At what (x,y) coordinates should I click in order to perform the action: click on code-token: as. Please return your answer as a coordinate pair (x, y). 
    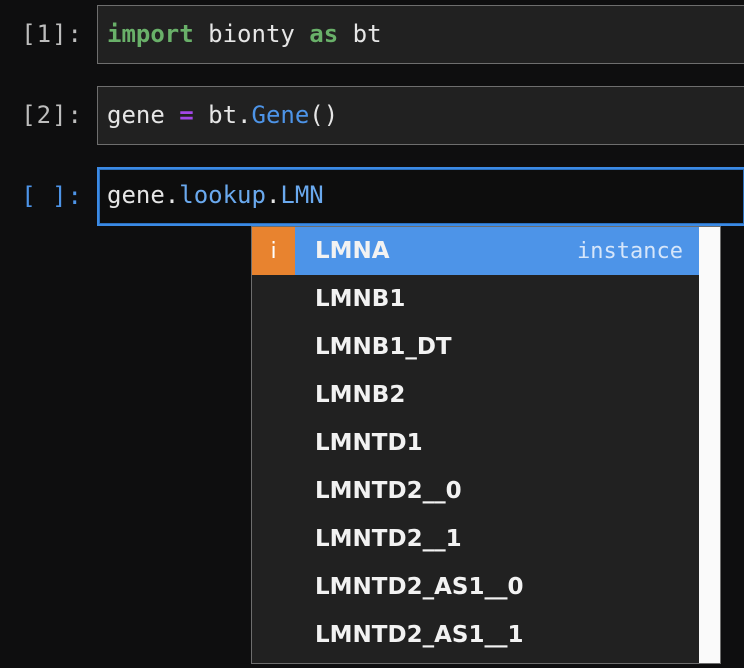
    Looking at the image, I should click on (324, 34).